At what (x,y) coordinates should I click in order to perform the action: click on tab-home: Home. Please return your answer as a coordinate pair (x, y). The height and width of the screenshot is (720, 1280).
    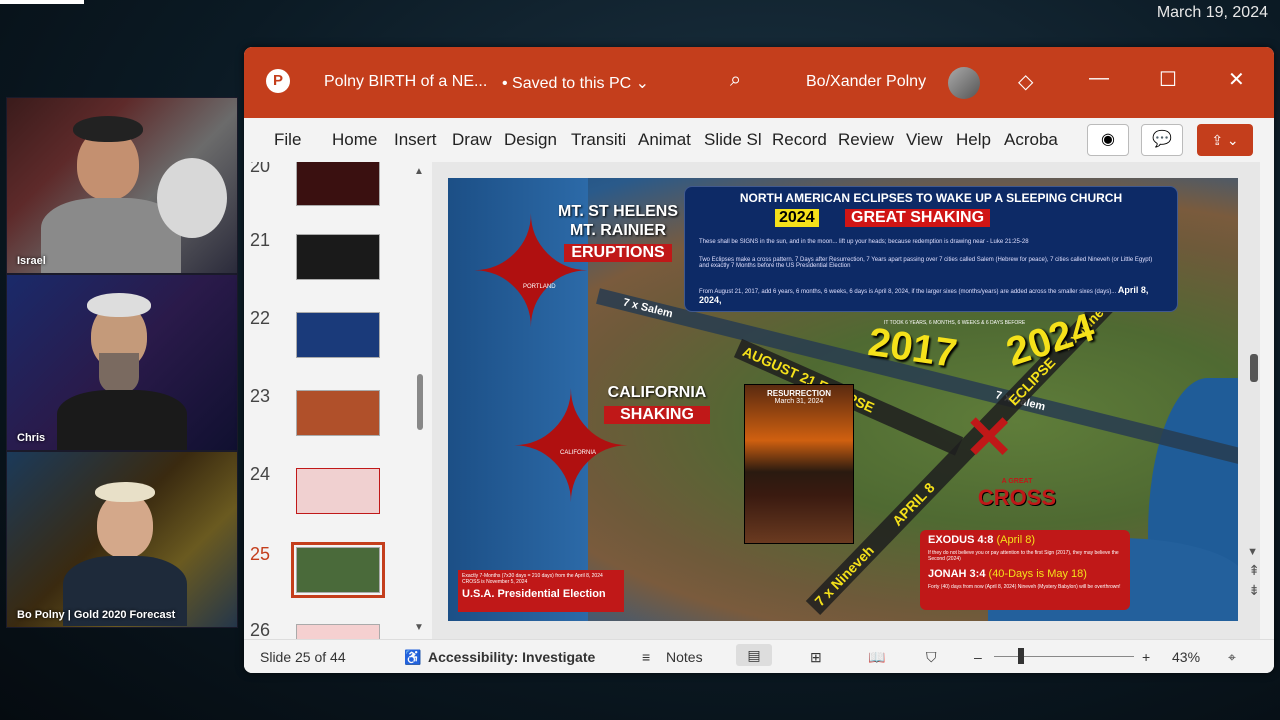
    Looking at the image, I should click on (354, 140).